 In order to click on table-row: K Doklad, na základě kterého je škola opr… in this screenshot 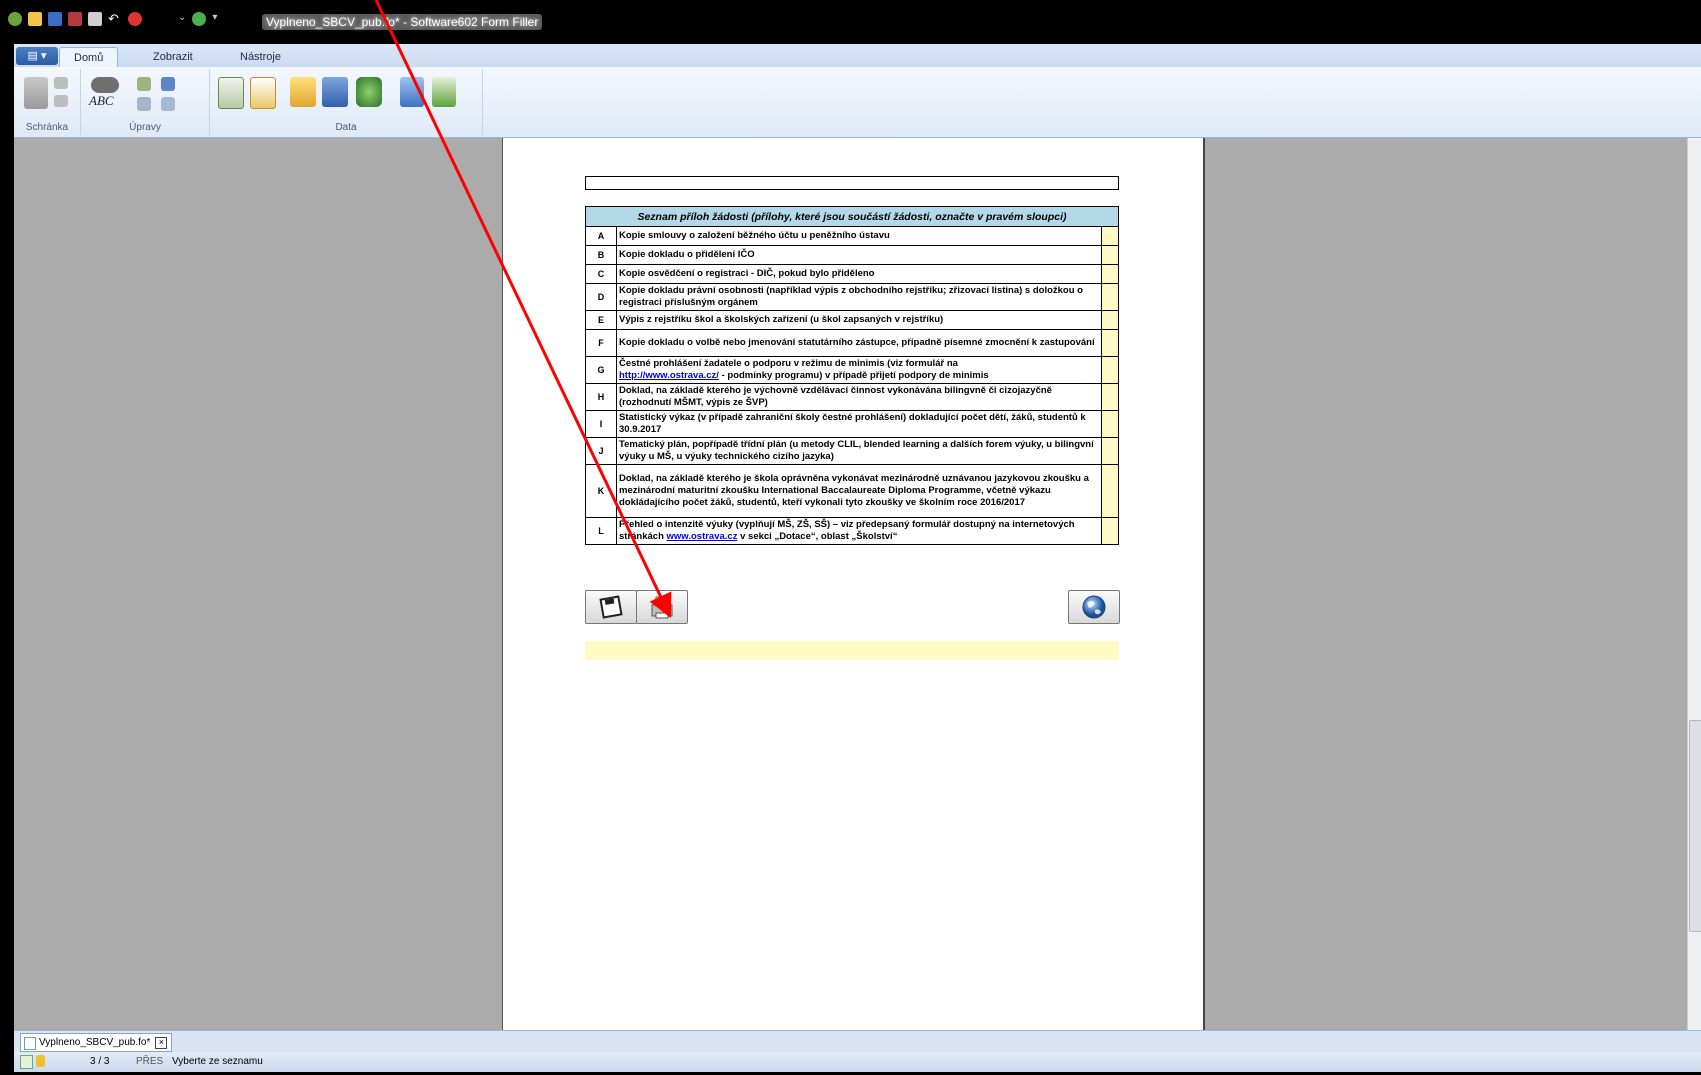, I will do `click(852, 491)`.